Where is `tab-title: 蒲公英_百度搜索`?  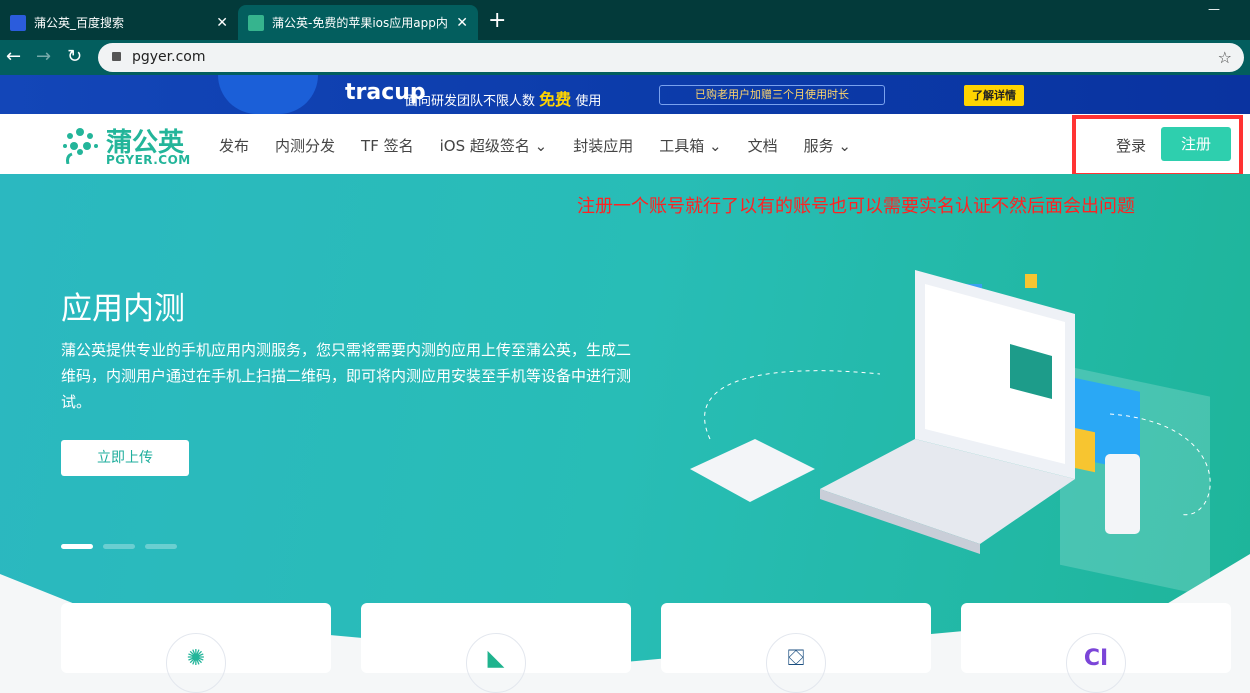
tab-title: 蒲公英_百度搜索 is located at coordinates (79, 23).